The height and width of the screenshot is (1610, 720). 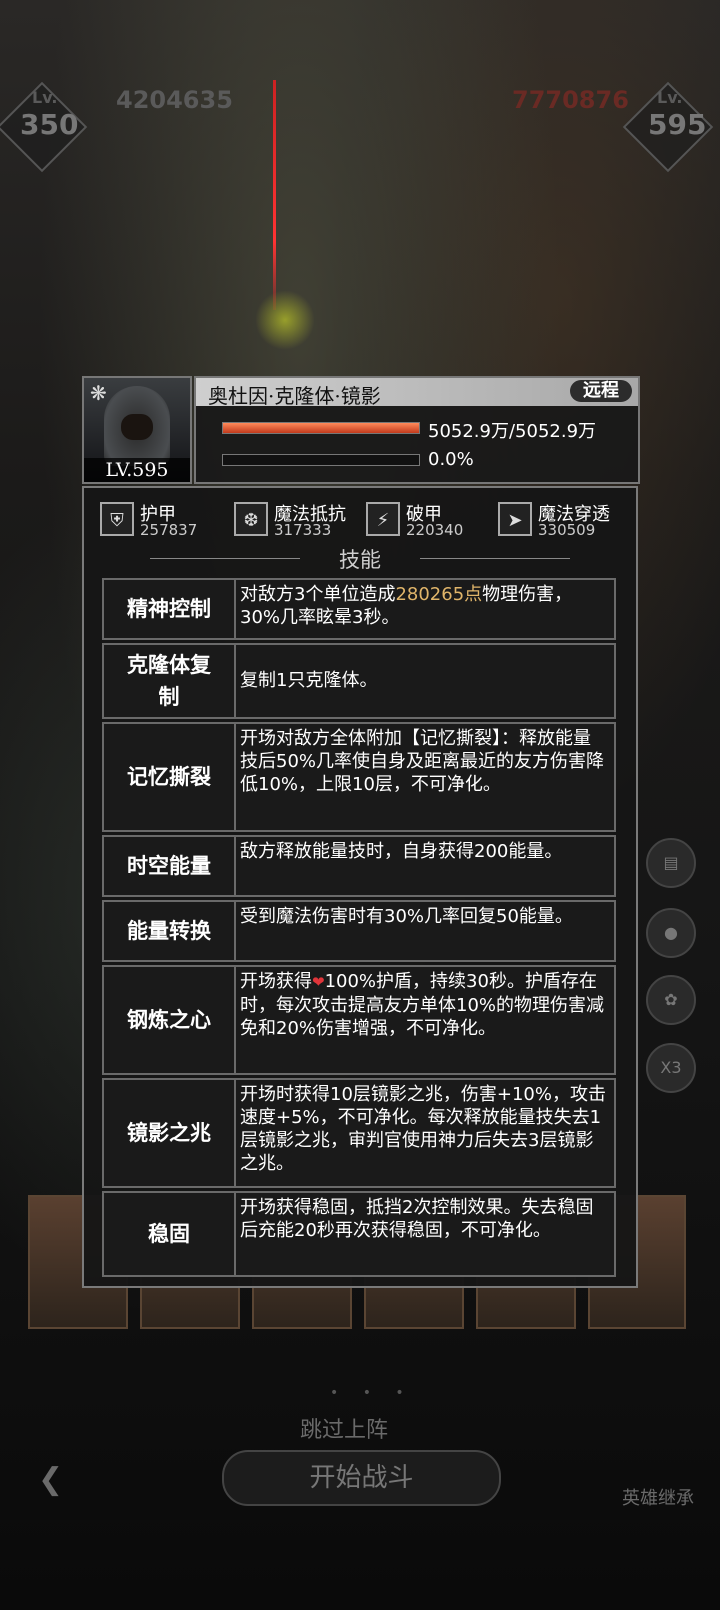 What do you see at coordinates (45, 97) in the screenshot?
I see `left-level-label: Lv.` at bounding box center [45, 97].